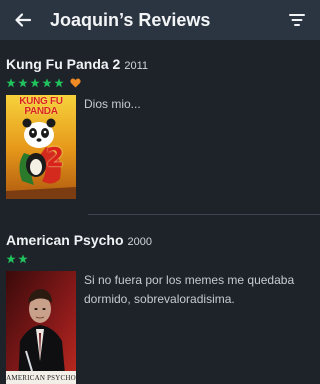 The width and height of the screenshot is (320, 384). Describe the element at coordinates (136, 66) in the screenshot. I see `film-year: 2011` at that location.